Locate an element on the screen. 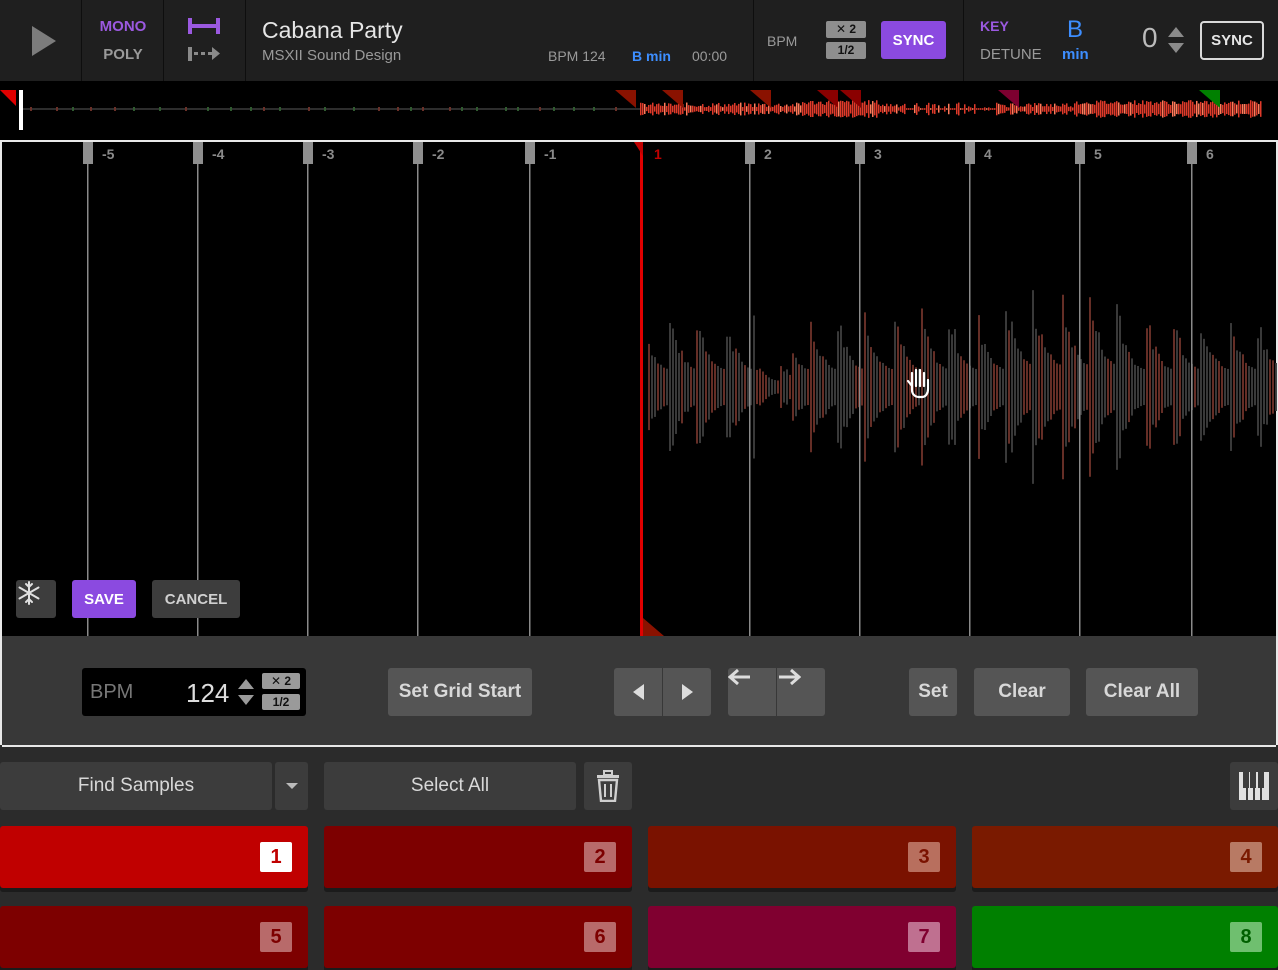 The width and height of the screenshot is (1278, 970). bpm-input-value: 124 is located at coordinates (207, 693).